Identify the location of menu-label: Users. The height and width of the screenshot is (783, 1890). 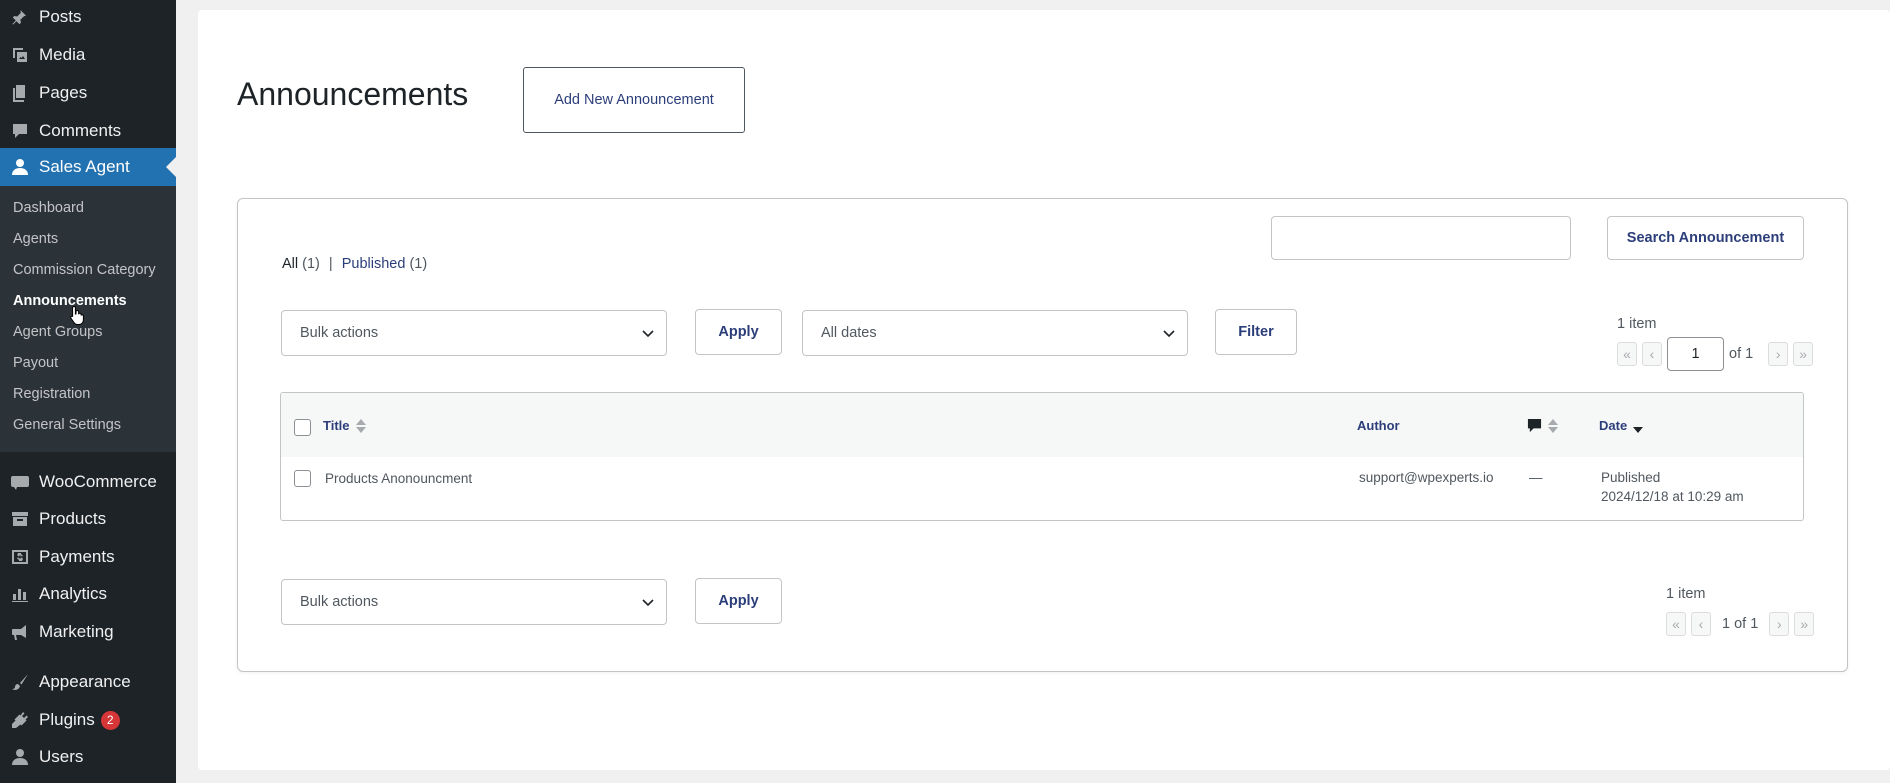
(61, 756).